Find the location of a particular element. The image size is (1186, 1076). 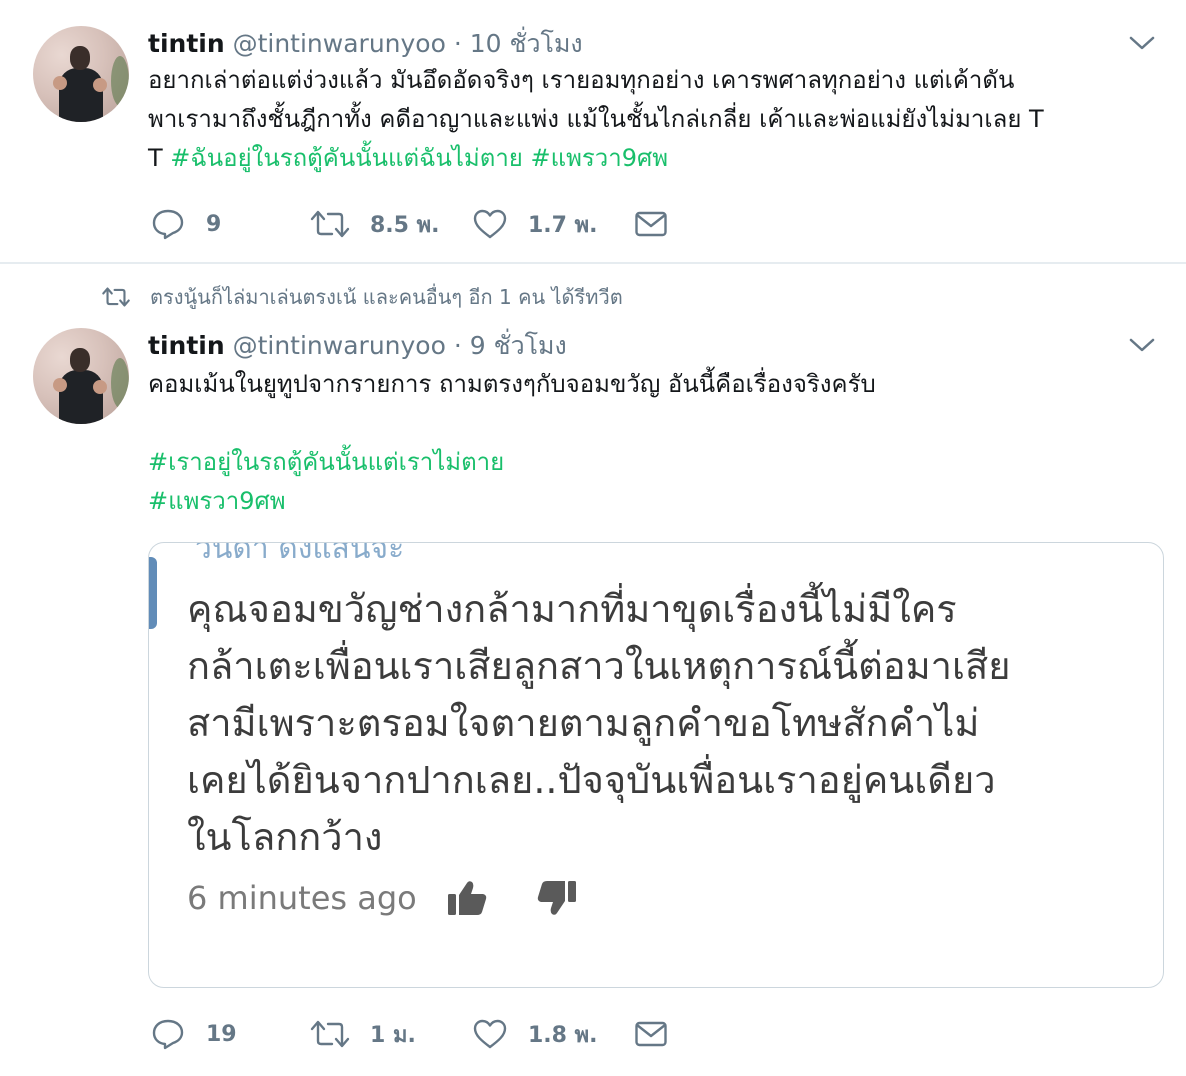

comment-meta: 6 minutes ago is located at coordinates (383, 898).